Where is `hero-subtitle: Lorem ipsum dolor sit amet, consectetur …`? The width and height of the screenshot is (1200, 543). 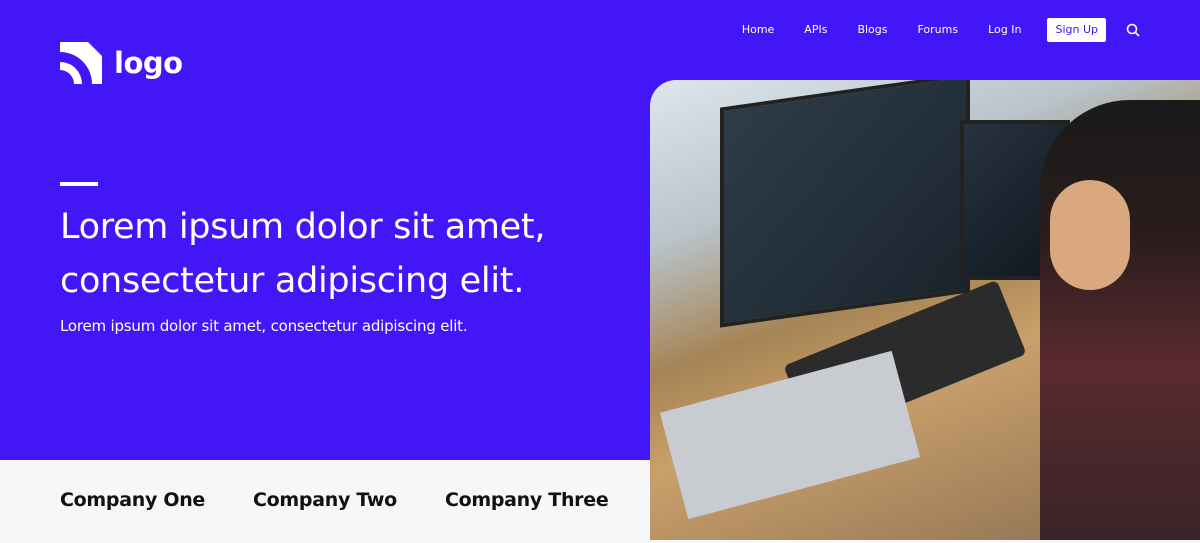
hero-subtitle: Lorem ipsum dolor sit amet, consectetur … is located at coordinates (264, 326).